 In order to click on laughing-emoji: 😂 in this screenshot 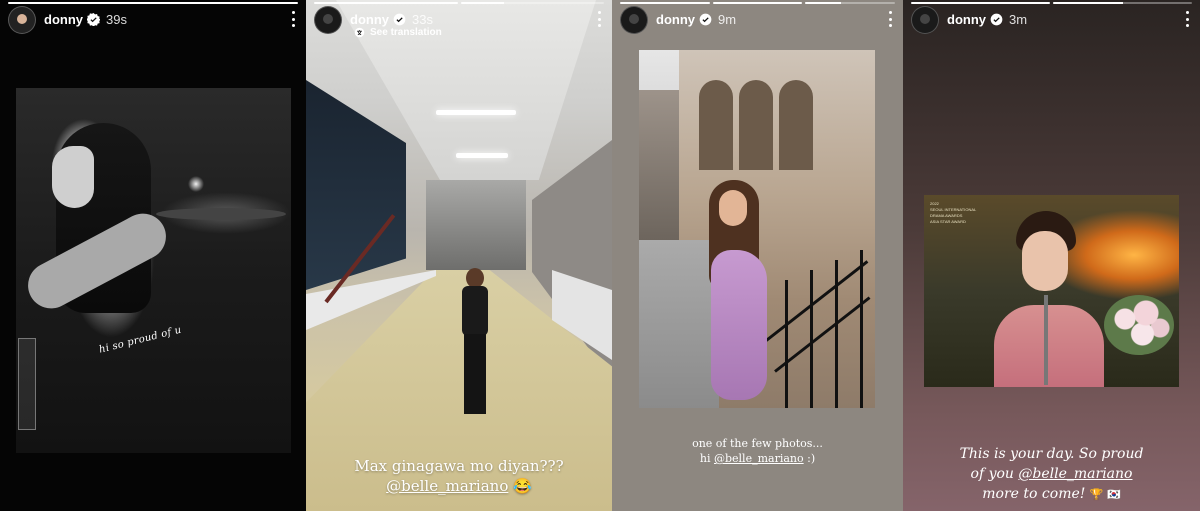, I will do `click(522, 486)`.